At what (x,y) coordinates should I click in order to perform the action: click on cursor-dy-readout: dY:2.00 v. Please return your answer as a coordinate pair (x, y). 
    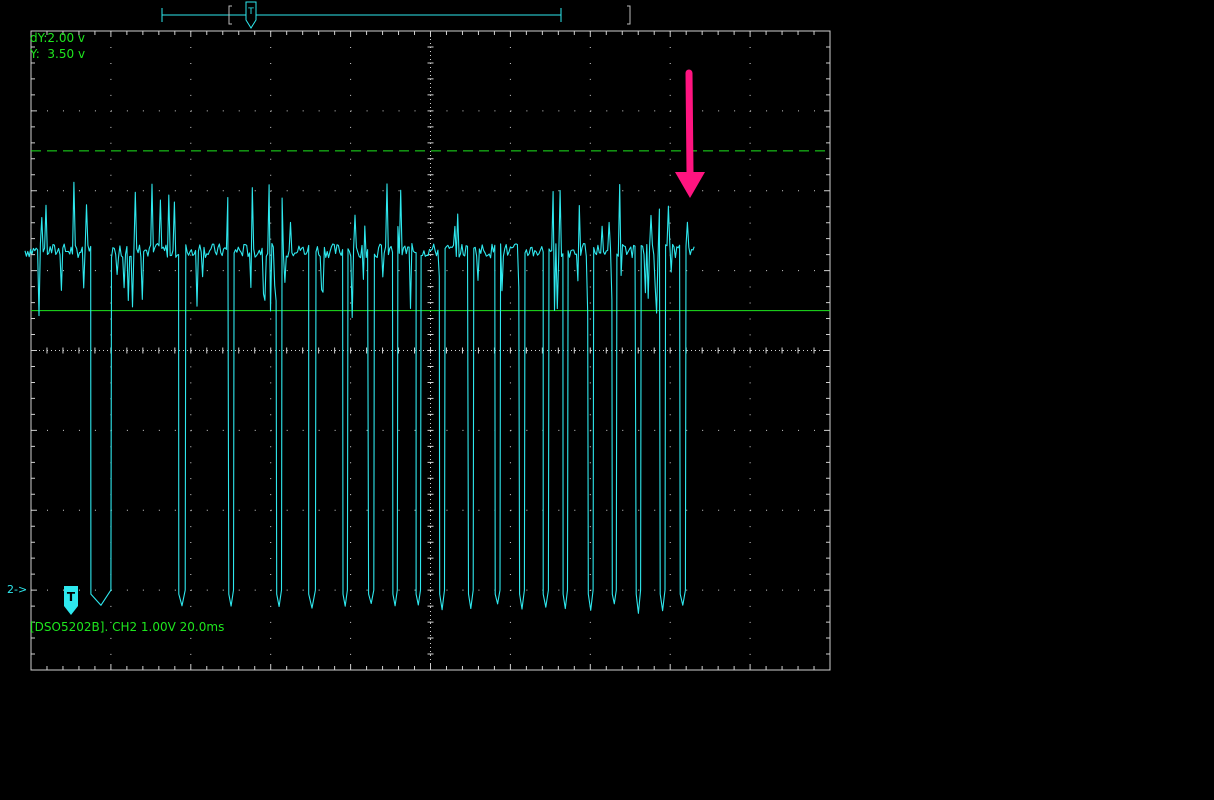
    Looking at the image, I should click on (58, 38).